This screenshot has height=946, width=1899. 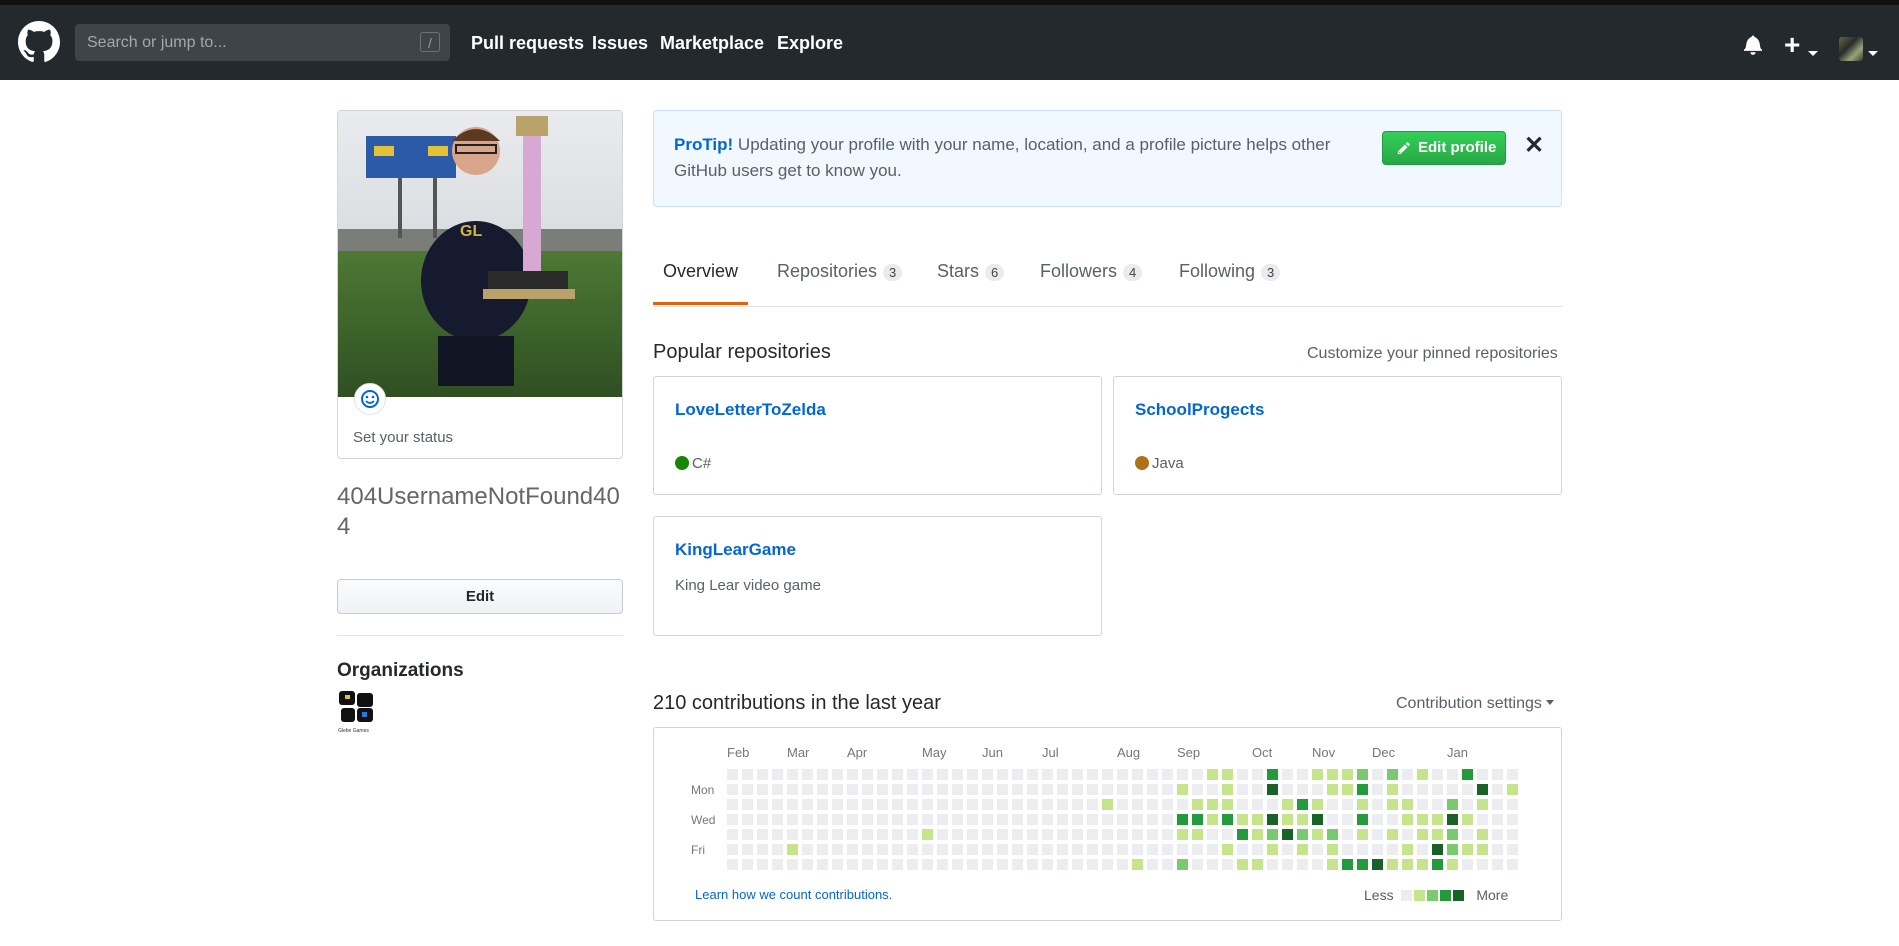 I want to click on status-area: Set your status, so click(x=480, y=420).